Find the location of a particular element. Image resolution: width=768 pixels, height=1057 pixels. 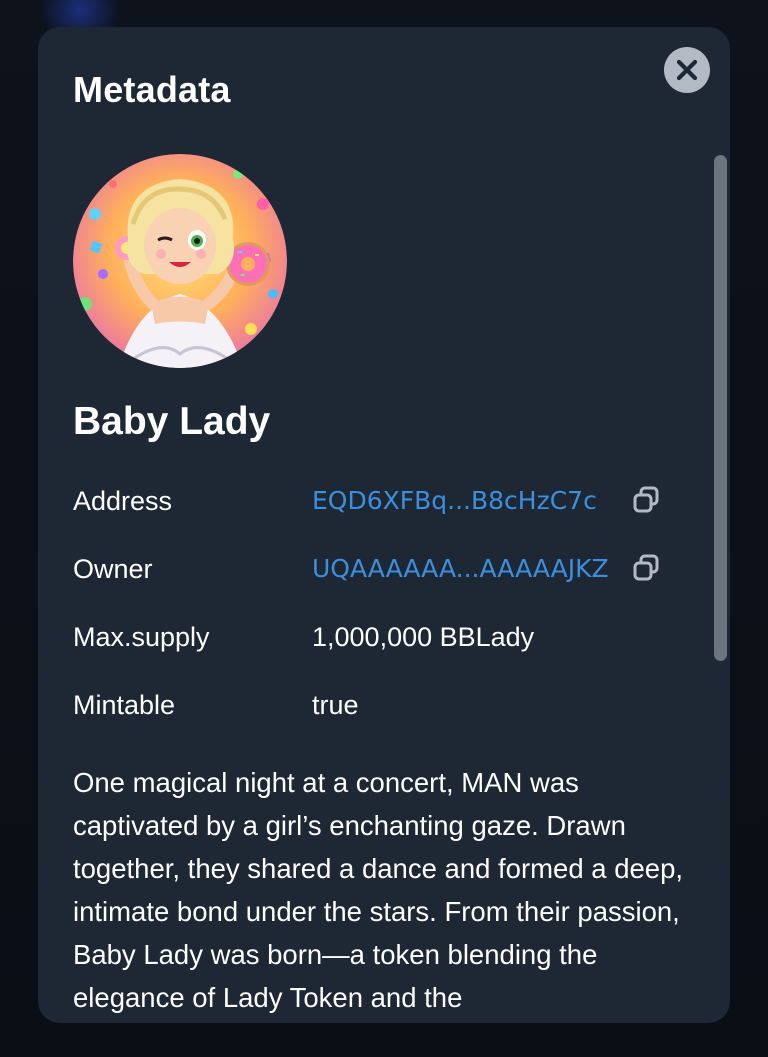

copy-owner-button is located at coordinates (646, 568).